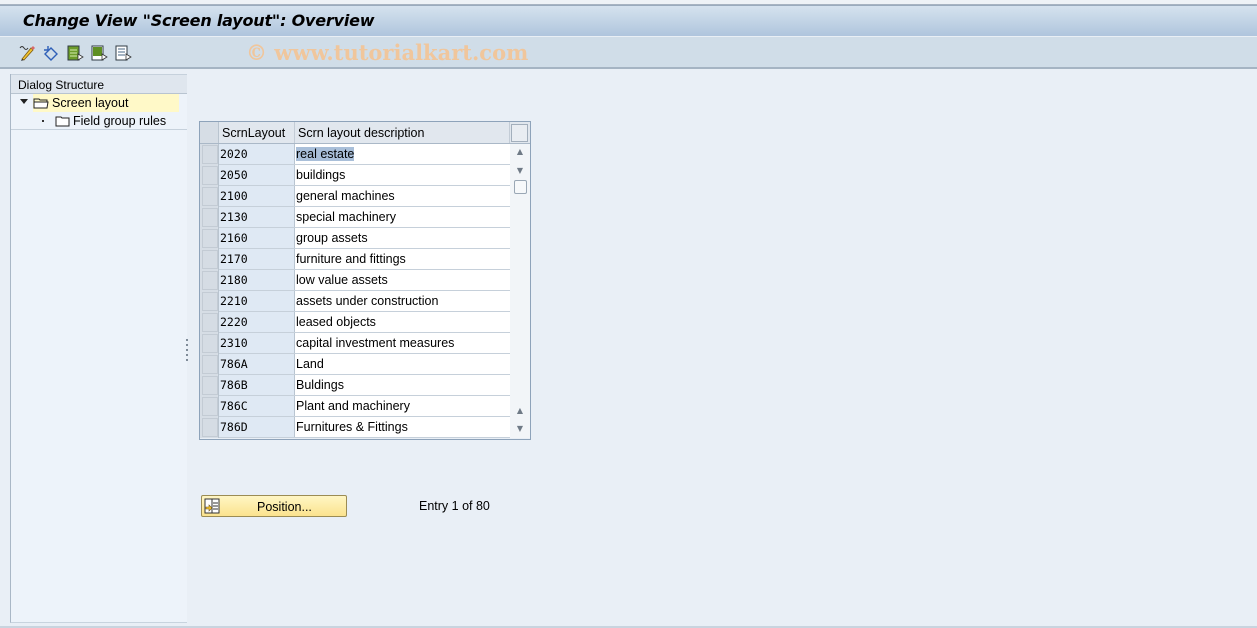 The width and height of the screenshot is (1257, 628). I want to click on cell-scrnlayout: 2210, so click(257, 301).